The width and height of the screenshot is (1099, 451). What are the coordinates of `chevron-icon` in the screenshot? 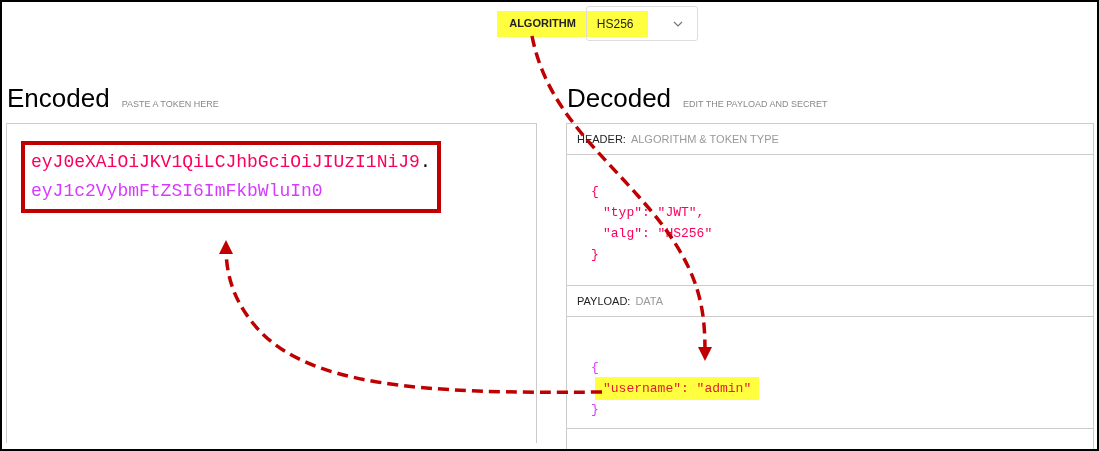 It's located at (677, 23).